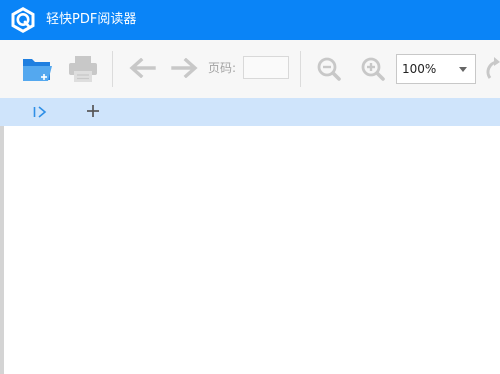 The image size is (500, 374). What do you see at coordinates (373, 69) in the screenshot?
I see `zoom-in-button` at bounding box center [373, 69].